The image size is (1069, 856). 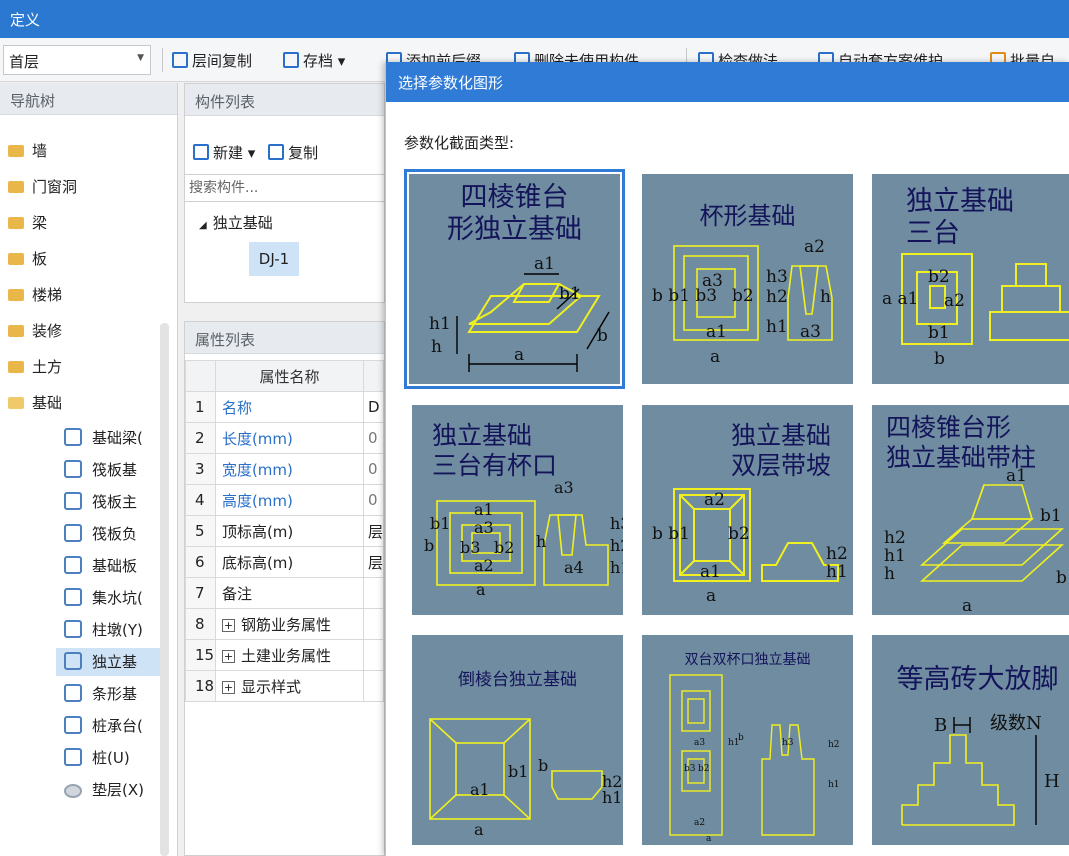 What do you see at coordinates (116, 566) in the screenshot?
I see `nav-sub-foundation-strip: 基础板` at bounding box center [116, 566].